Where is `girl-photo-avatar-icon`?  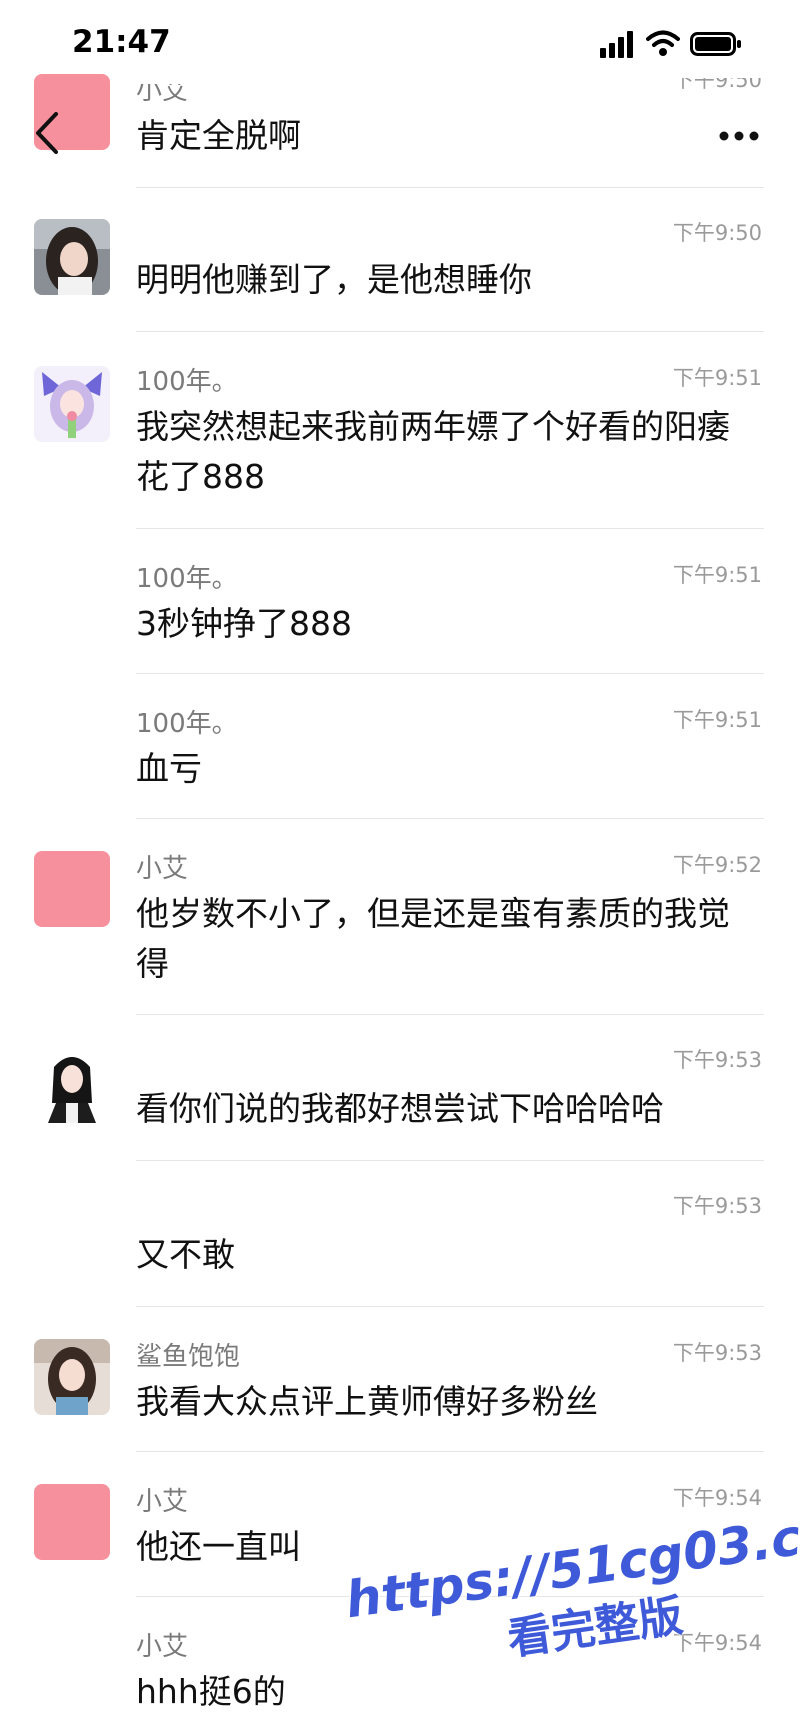
girl-photo-avatar-icon is located at coordinates (72, 1377).